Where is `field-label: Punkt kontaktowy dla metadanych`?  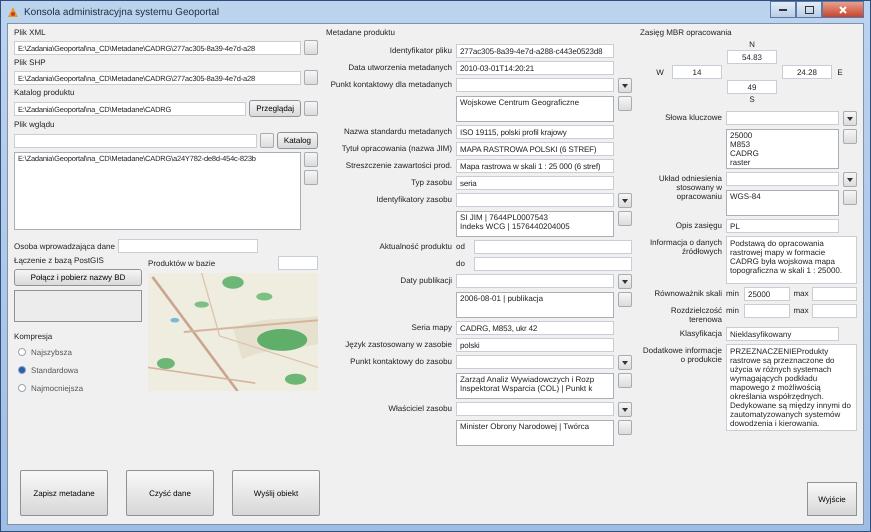
field-label: Punkt kontaktowy dla metadanych is located at coordinates (391, 85).